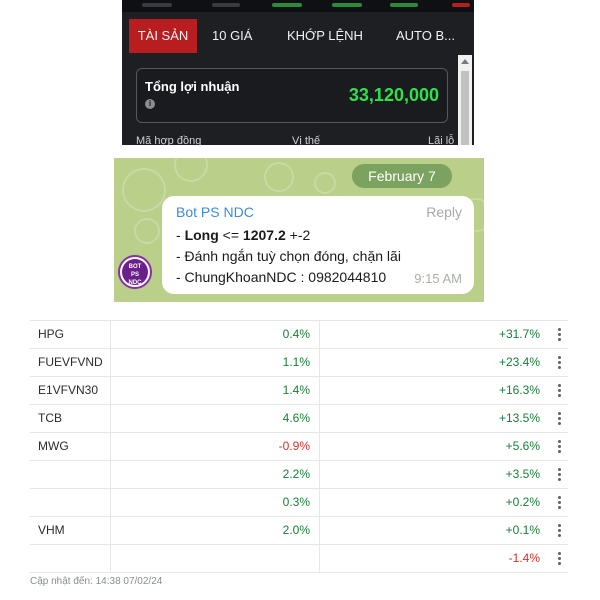 The image size is (600, 600). Describe the element at coordinates (522, 446) in the screenshot. I see `total-change: +5.6%` at that location.